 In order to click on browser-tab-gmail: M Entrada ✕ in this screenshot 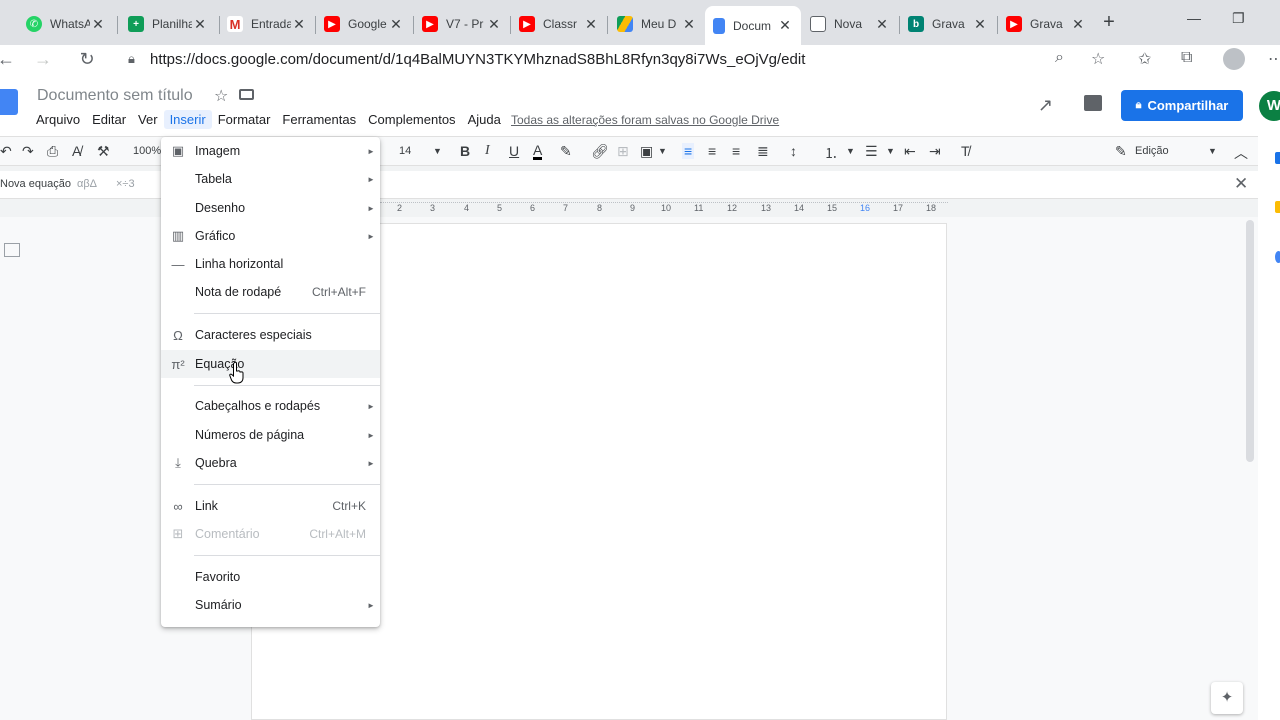, I will do `click(267, 24)`.